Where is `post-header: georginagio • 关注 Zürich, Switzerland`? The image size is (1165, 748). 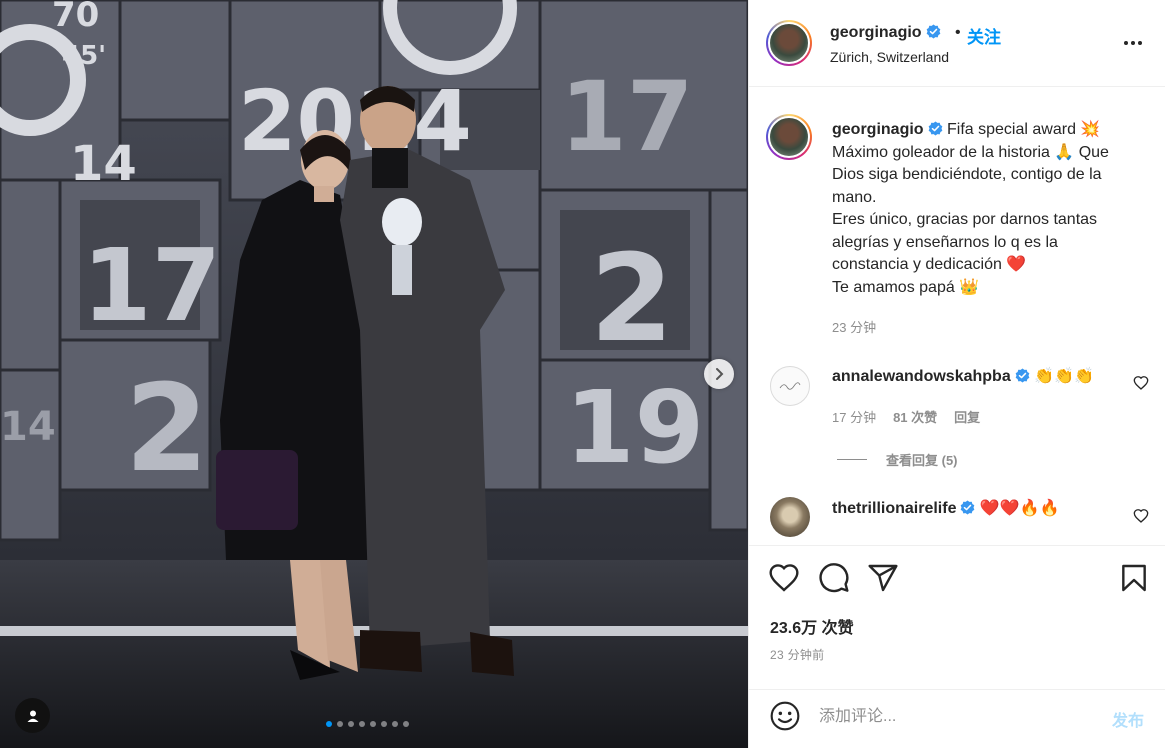 post-header: georginagio • 关注 Zürich, Switzerland is located at coordinates (957, 43).